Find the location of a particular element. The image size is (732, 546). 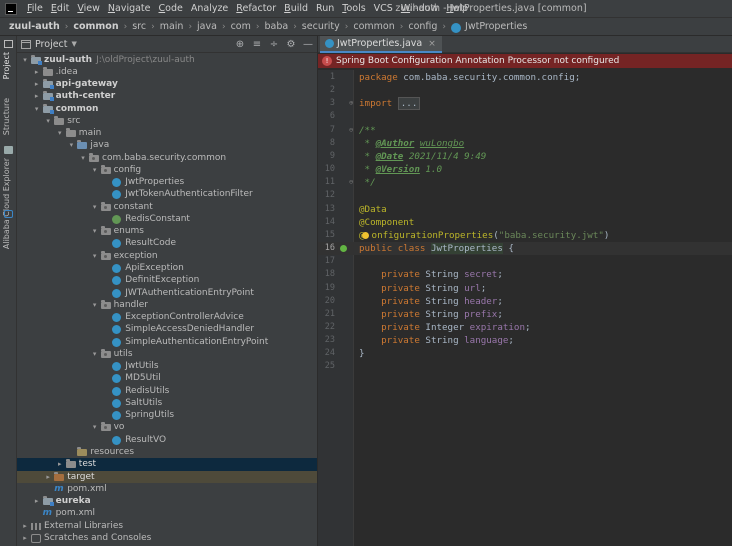

code-line: 14 @Component is located at coordinates (525, 222).